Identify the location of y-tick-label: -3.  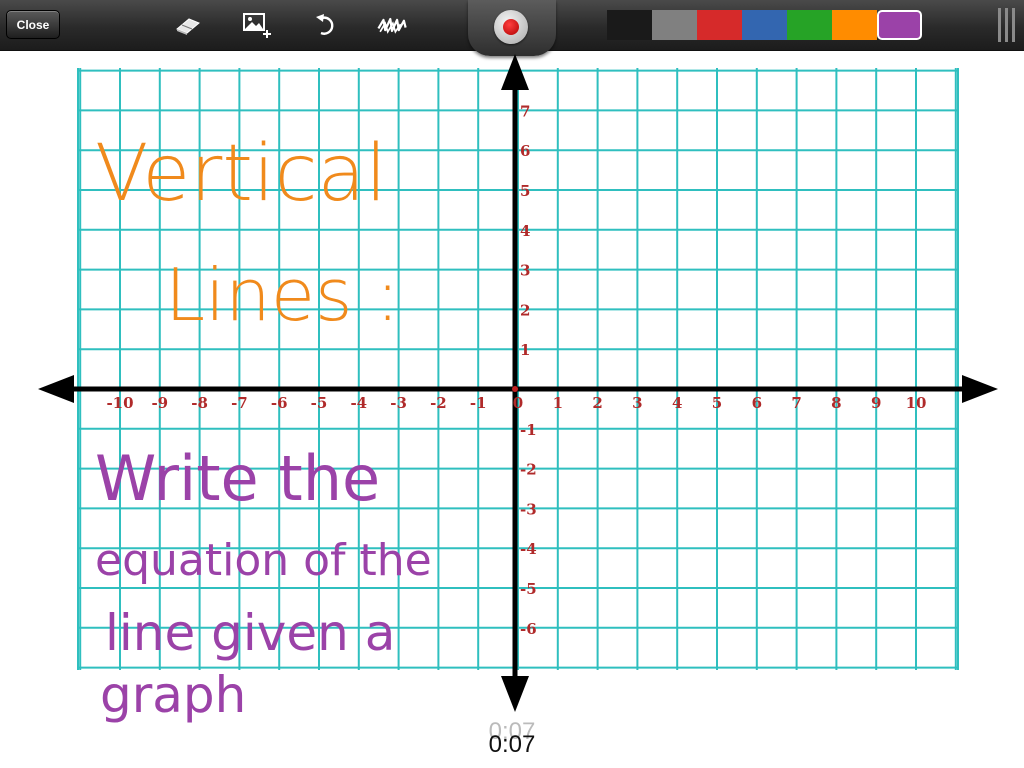
(528, 509).